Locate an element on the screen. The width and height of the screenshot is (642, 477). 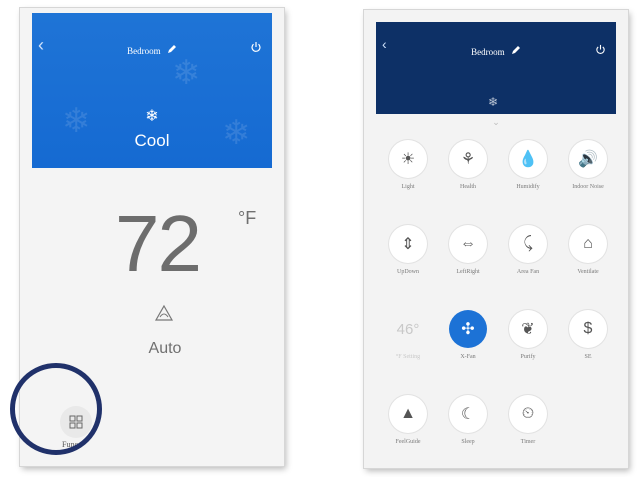
function-label: Humidify is located at coordinates (528, 187).